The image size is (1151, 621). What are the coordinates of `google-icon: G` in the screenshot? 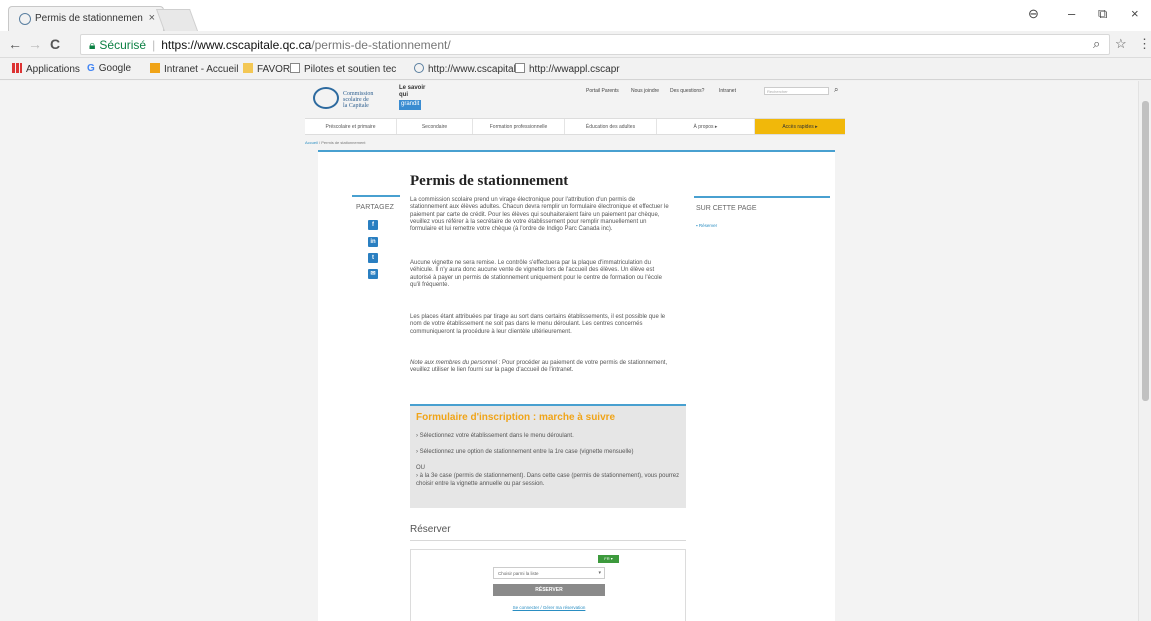 It's located at (91, 68).